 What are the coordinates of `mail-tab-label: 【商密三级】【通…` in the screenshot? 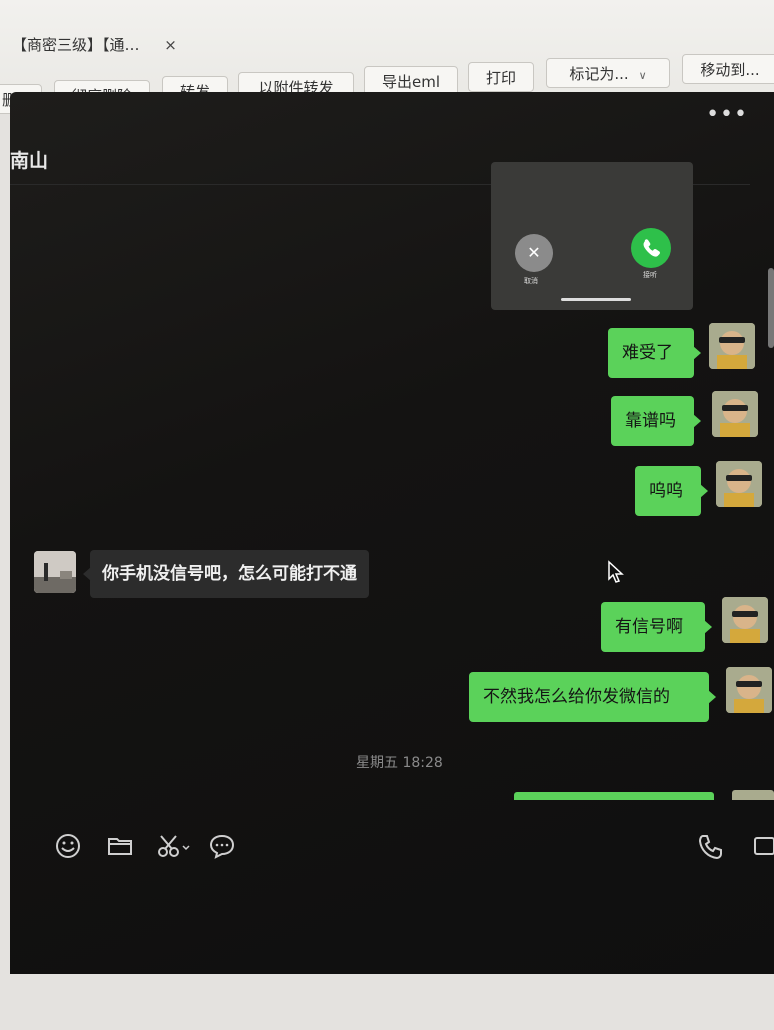 It's located at (76, 45).